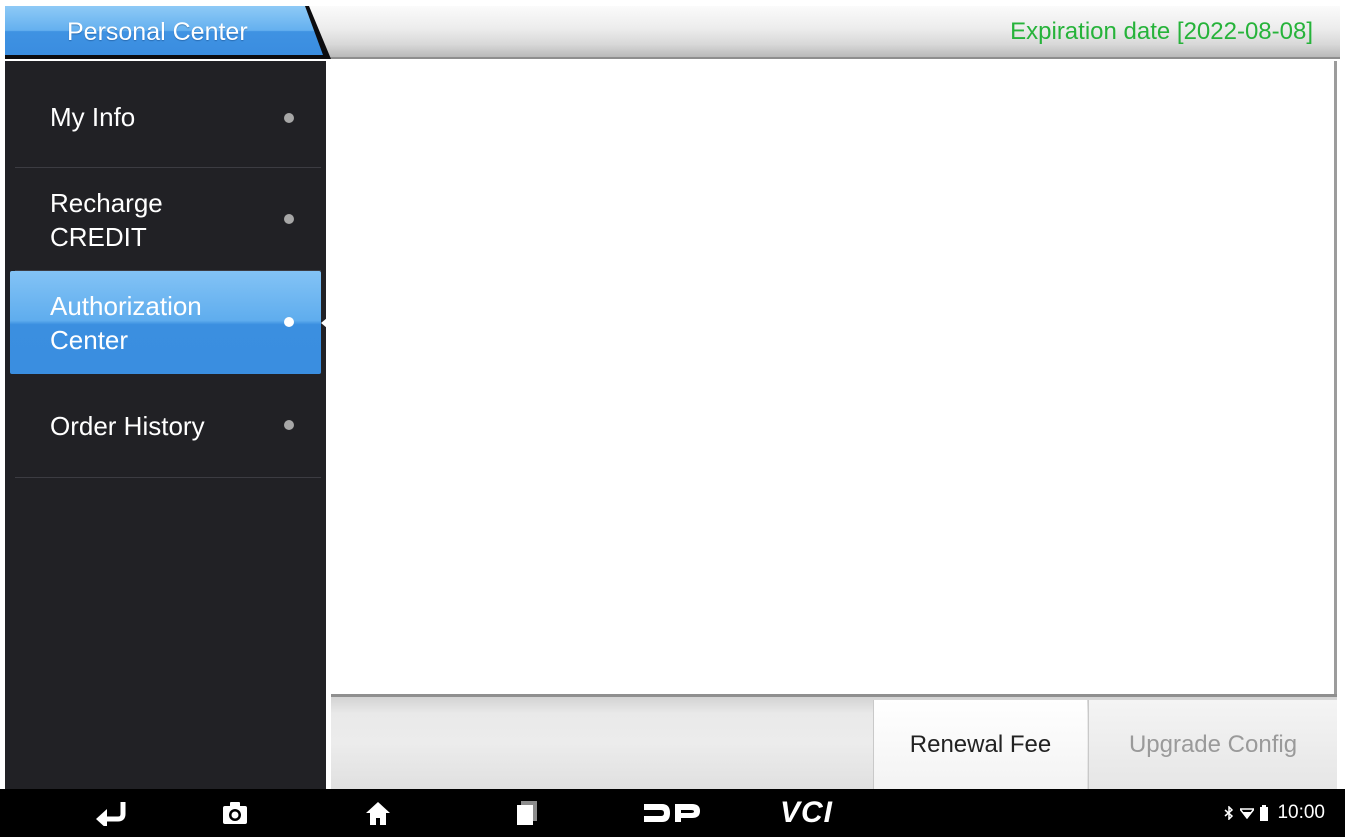 This screenshot has width=1345, height=837. I want to click on dp-logo-icon, so click(672, 813).